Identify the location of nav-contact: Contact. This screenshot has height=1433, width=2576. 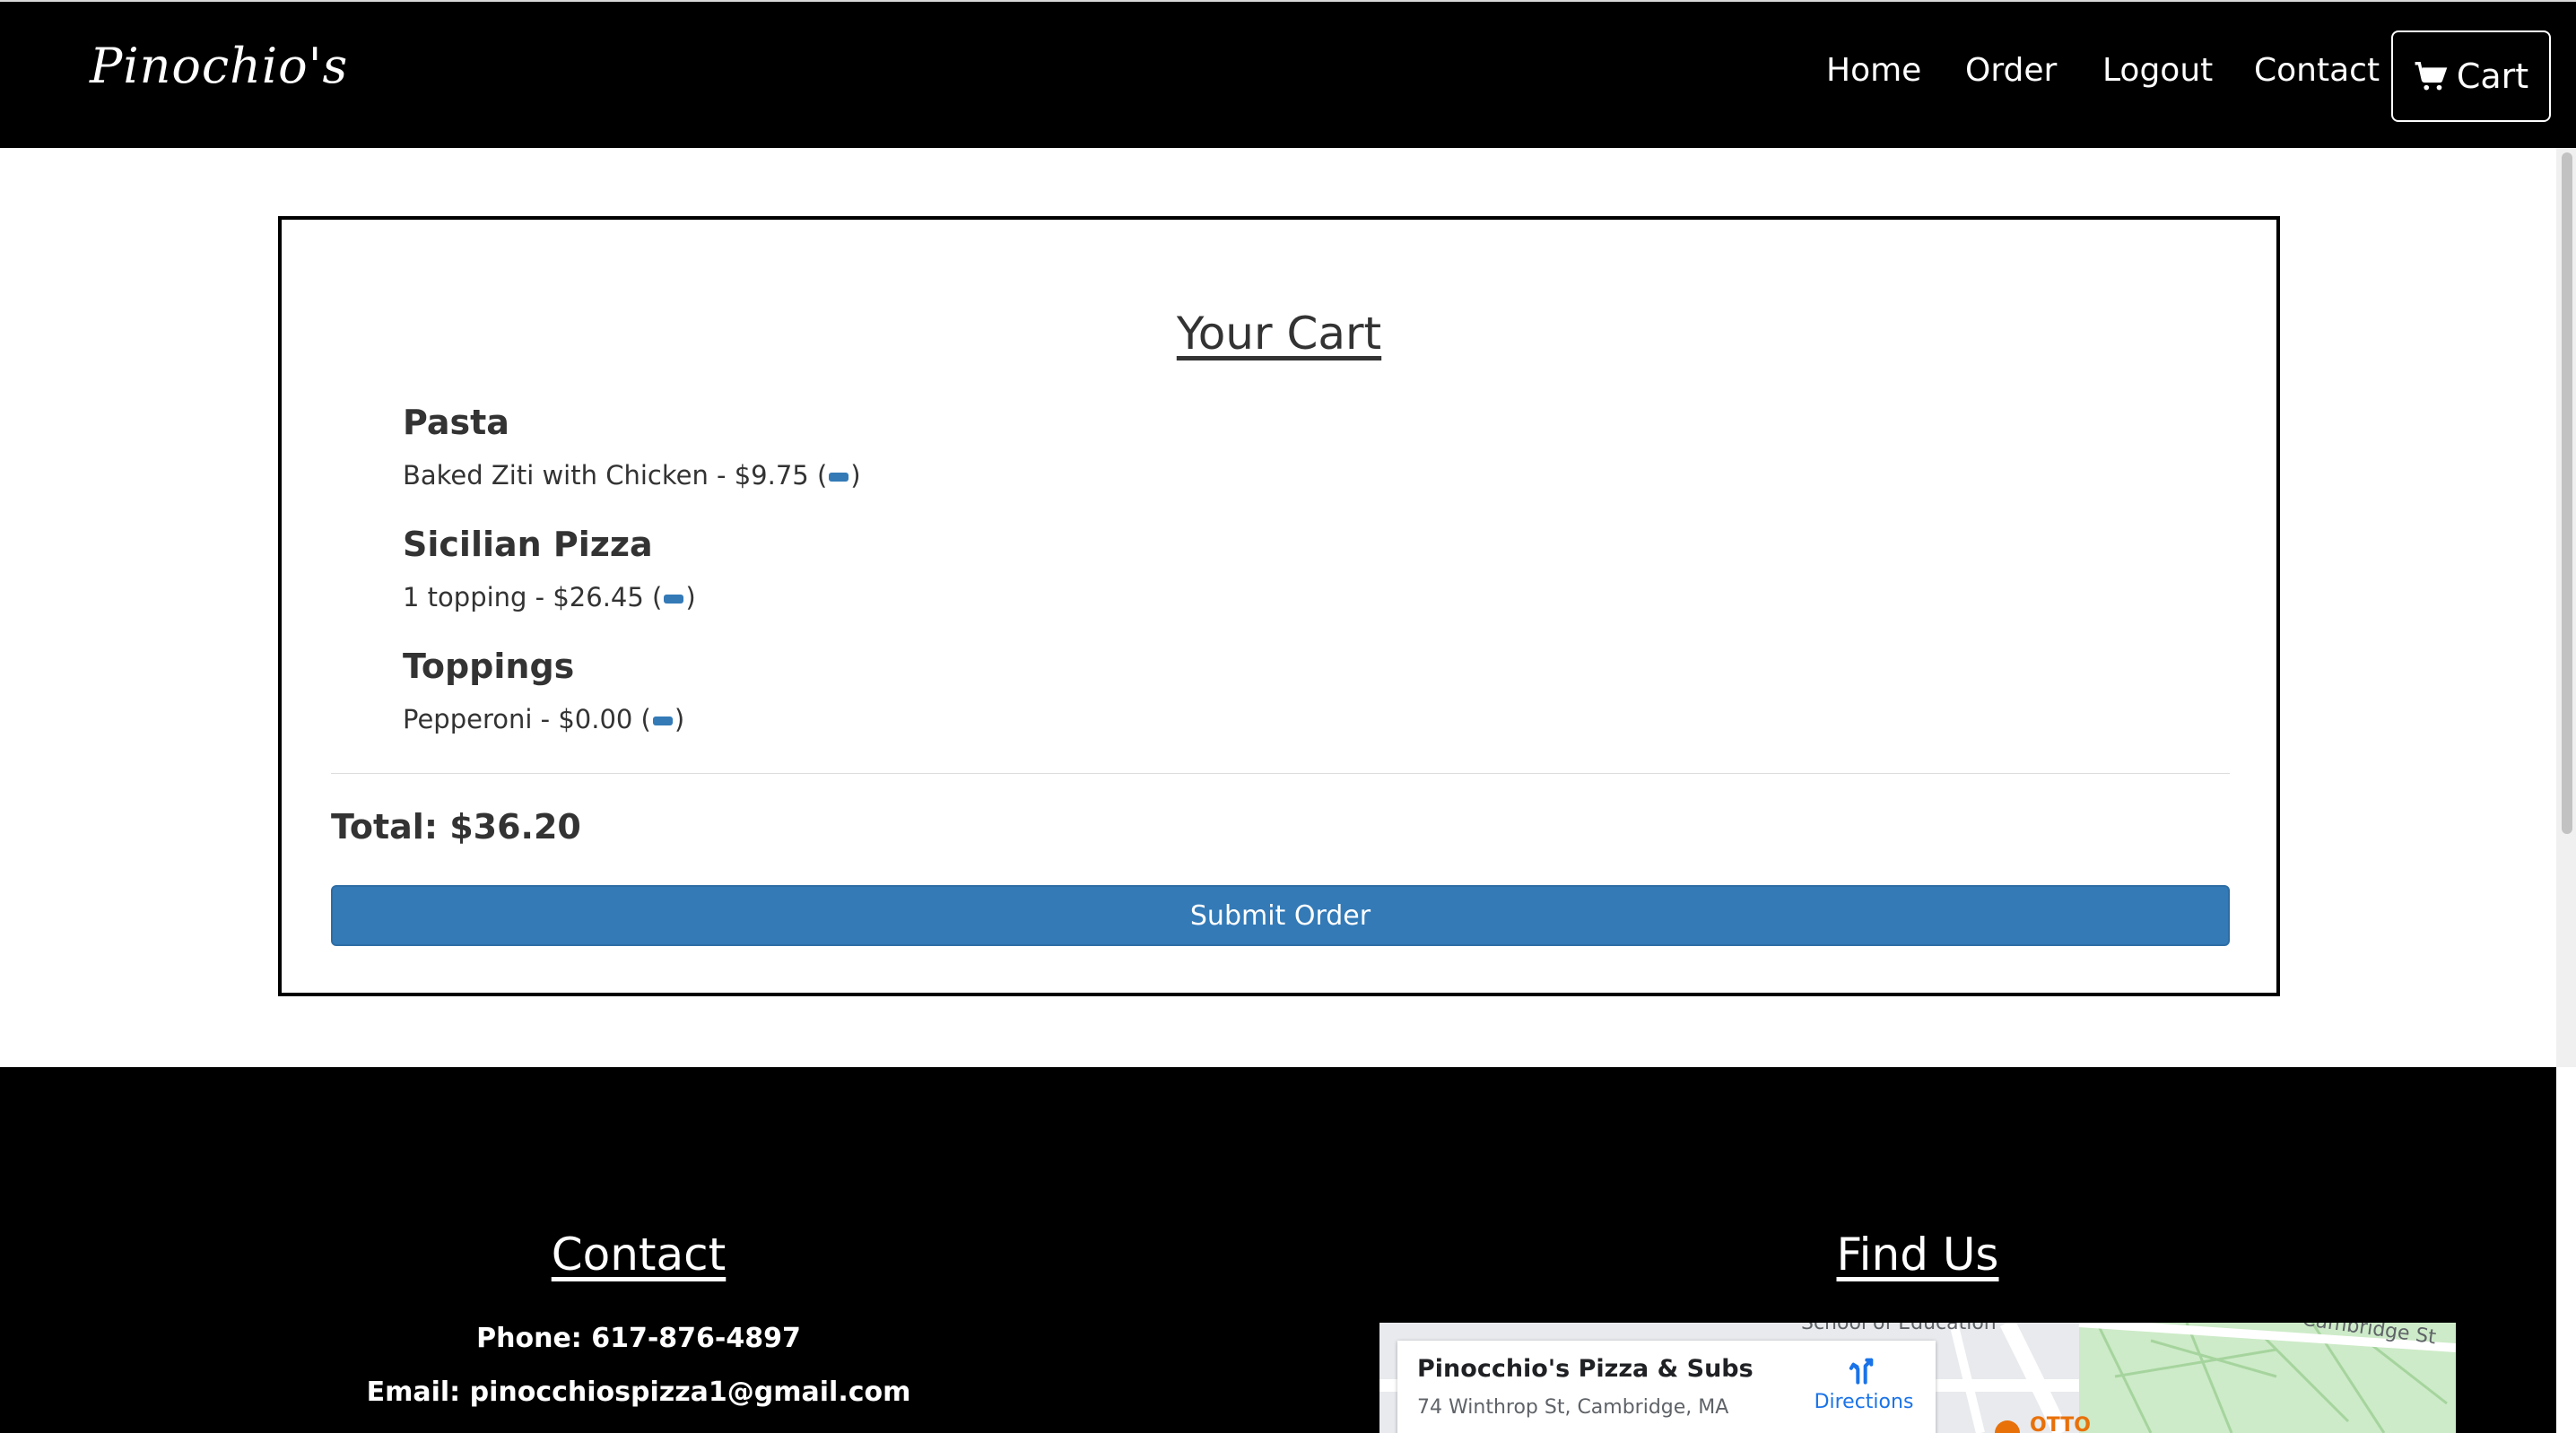
(2317, 71).